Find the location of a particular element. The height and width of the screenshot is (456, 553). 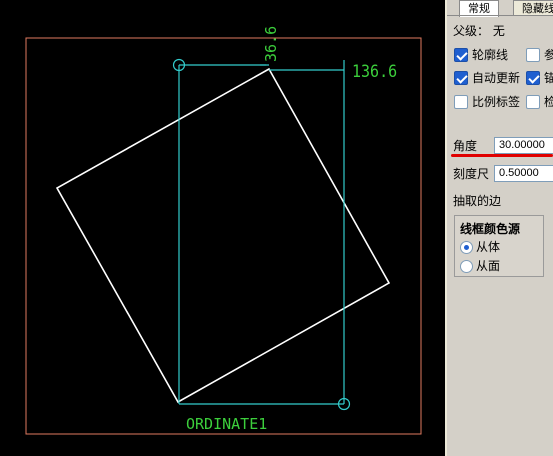

radio-from-body-label: 从体 is located at coordinates (488, 247).